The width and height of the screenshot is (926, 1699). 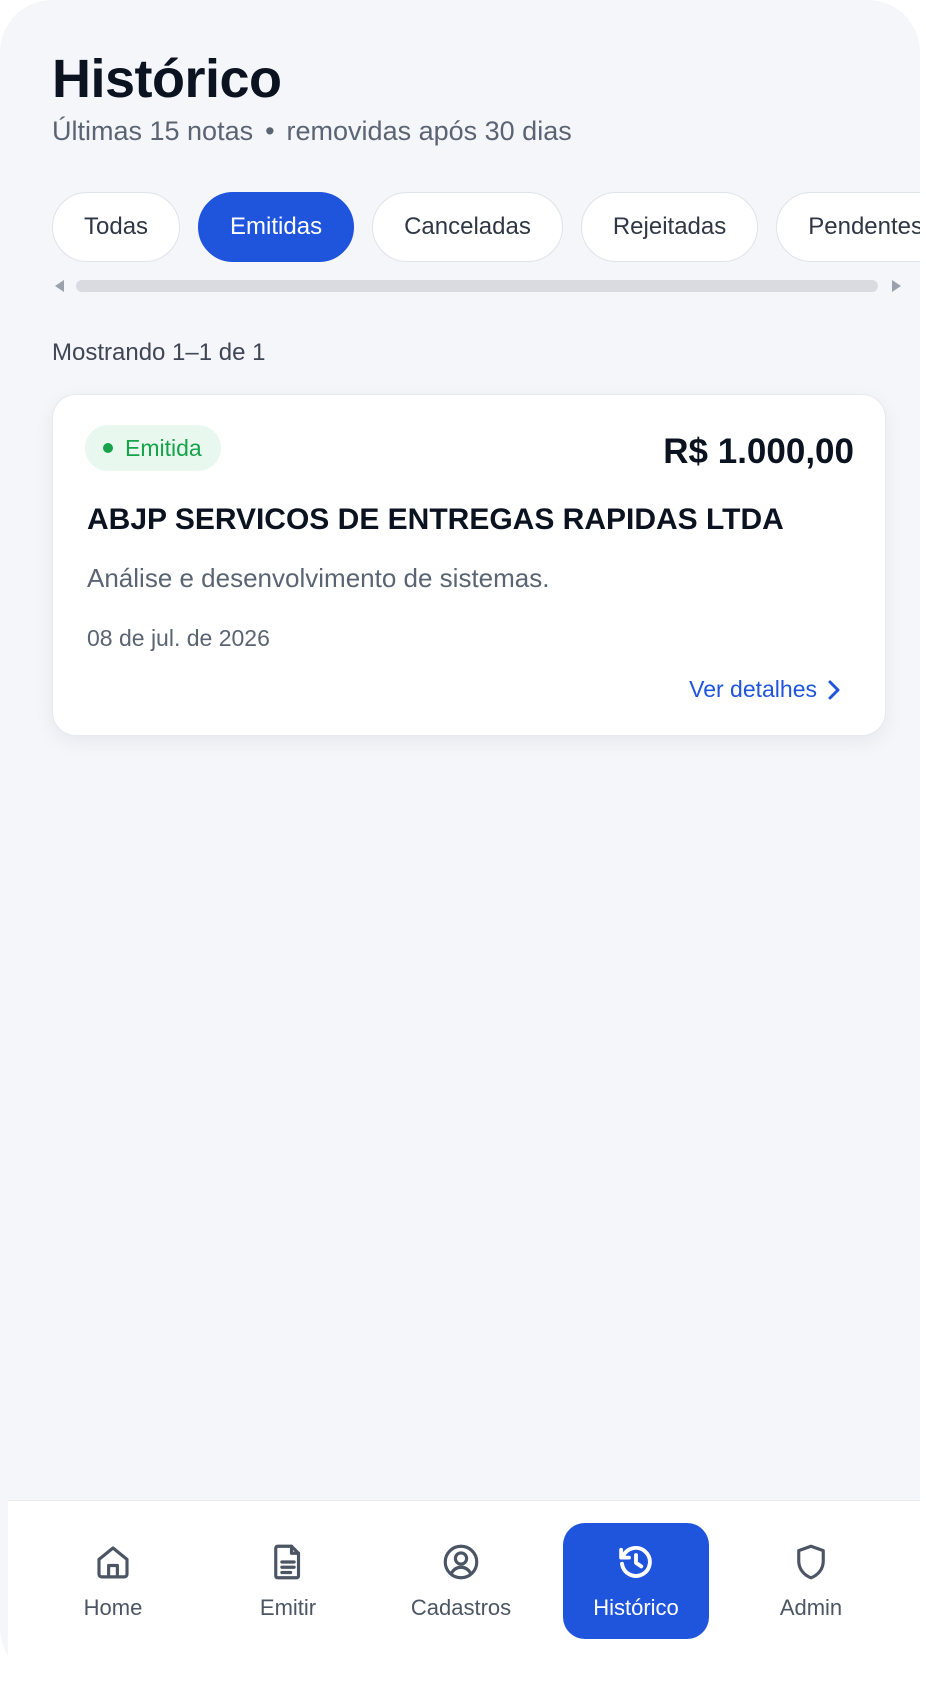 What do you see at coordinates (848, 227) in the screenshot?
I see `filter-chip-pendentes: Pendentes` at bounding box center [848, 227].